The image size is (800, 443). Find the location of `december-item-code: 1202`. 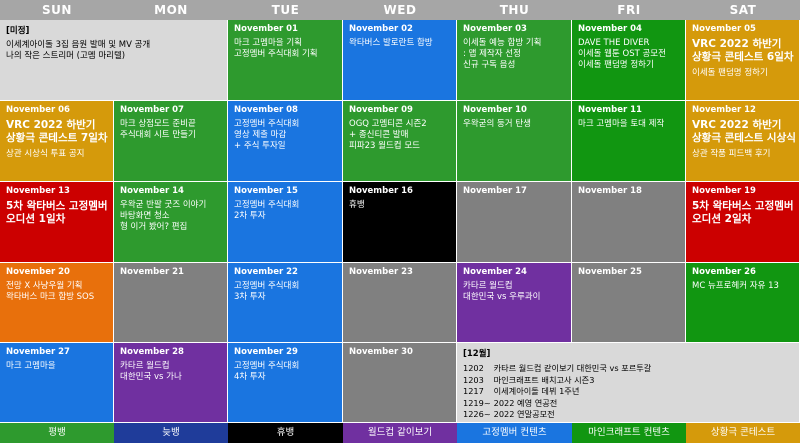

december-item-code: 1202 is located at coordinates (473, 368).